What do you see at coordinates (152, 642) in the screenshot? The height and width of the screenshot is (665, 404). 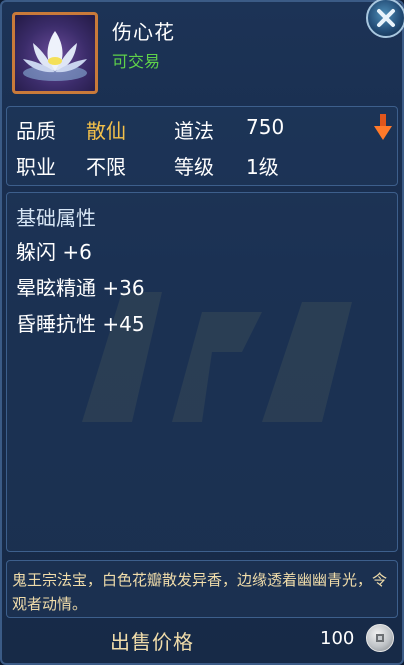 I see `sell-price-label: 出售价格` at bounding box center [152, 642].